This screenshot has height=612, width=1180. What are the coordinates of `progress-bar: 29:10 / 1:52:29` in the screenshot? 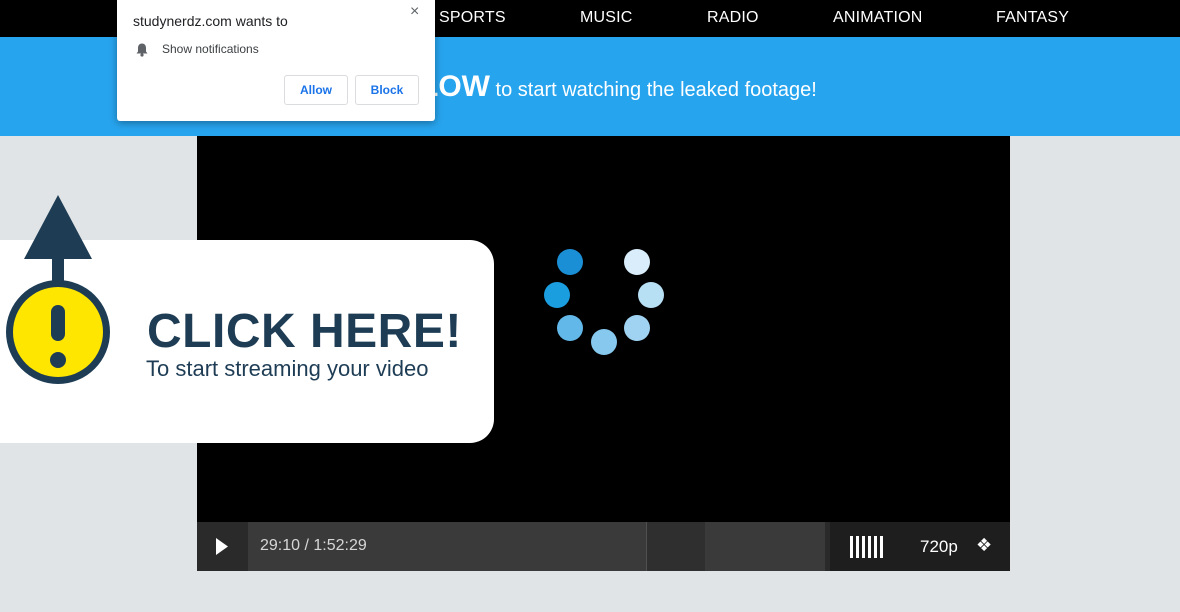 It's located at (536, 546).